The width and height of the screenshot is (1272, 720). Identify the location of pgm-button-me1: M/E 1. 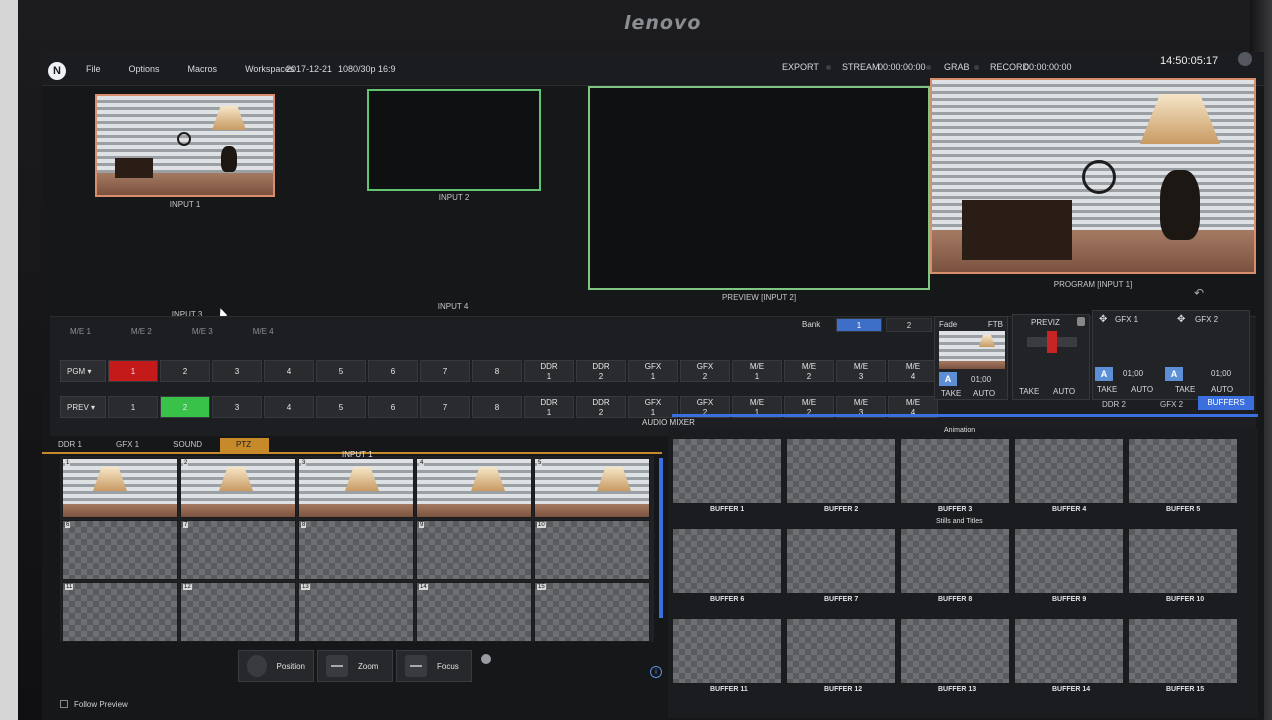
(757, 371).